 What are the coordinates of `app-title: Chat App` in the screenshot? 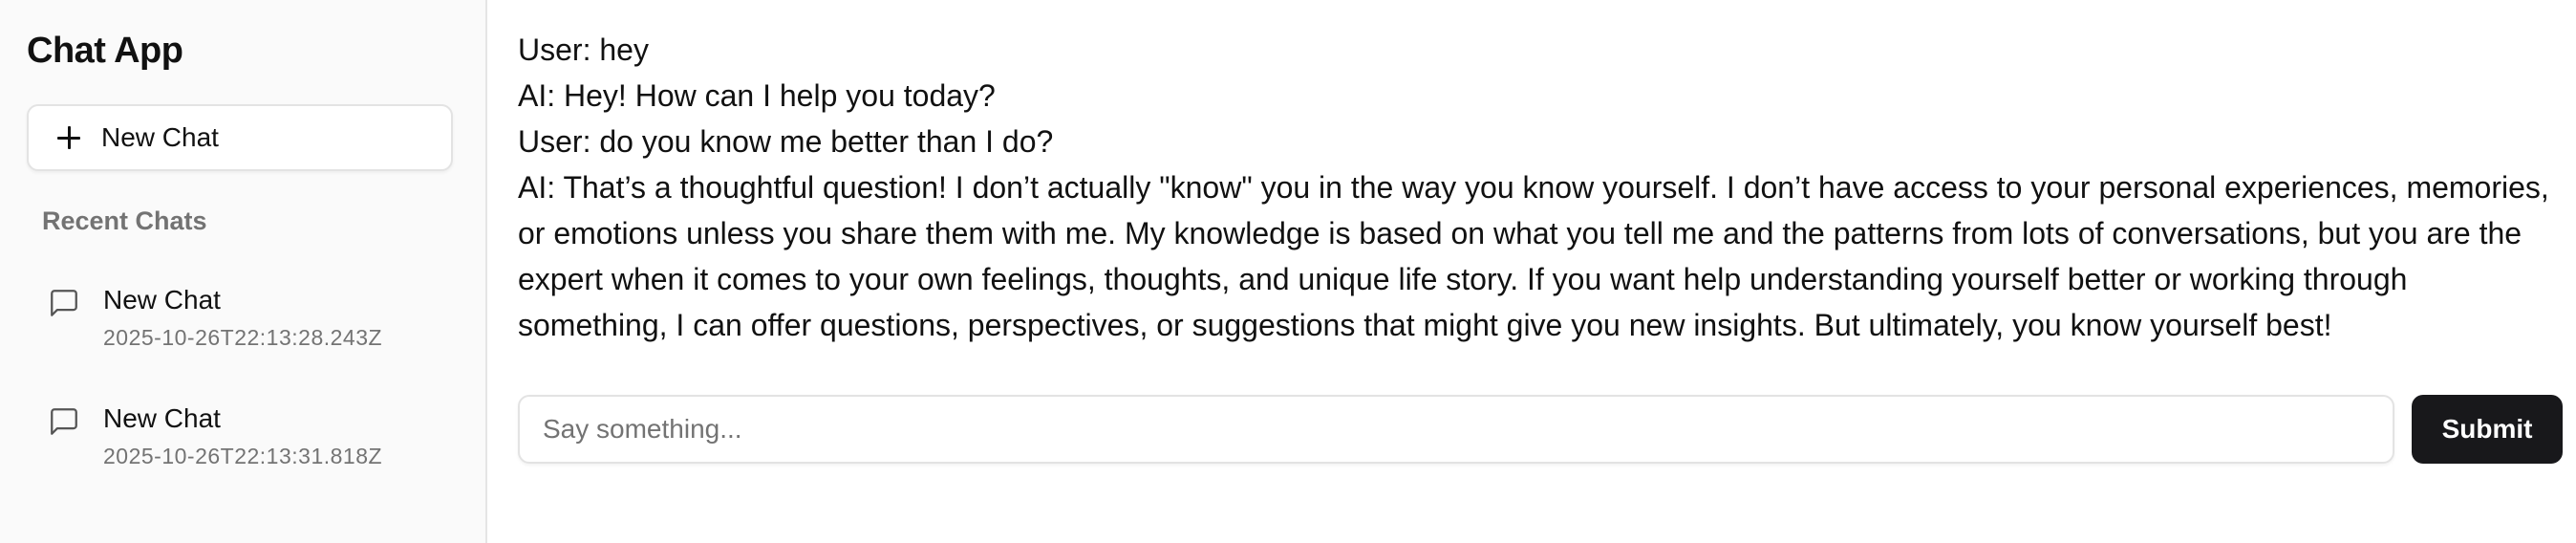 It's located at (105, 51).